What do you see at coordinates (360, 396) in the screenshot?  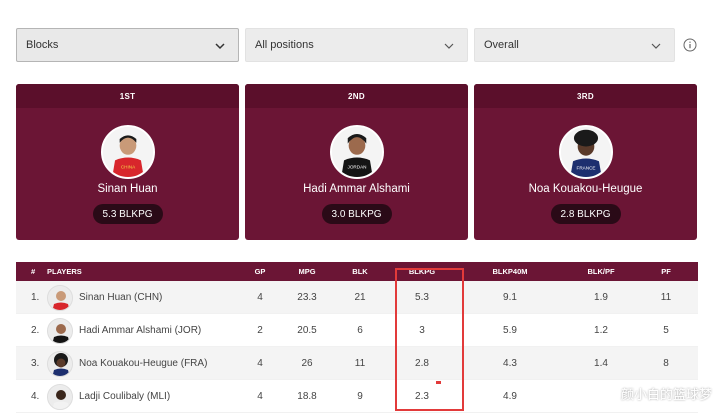 I see `blk-cell: 9` at bounding box center [360, 396].